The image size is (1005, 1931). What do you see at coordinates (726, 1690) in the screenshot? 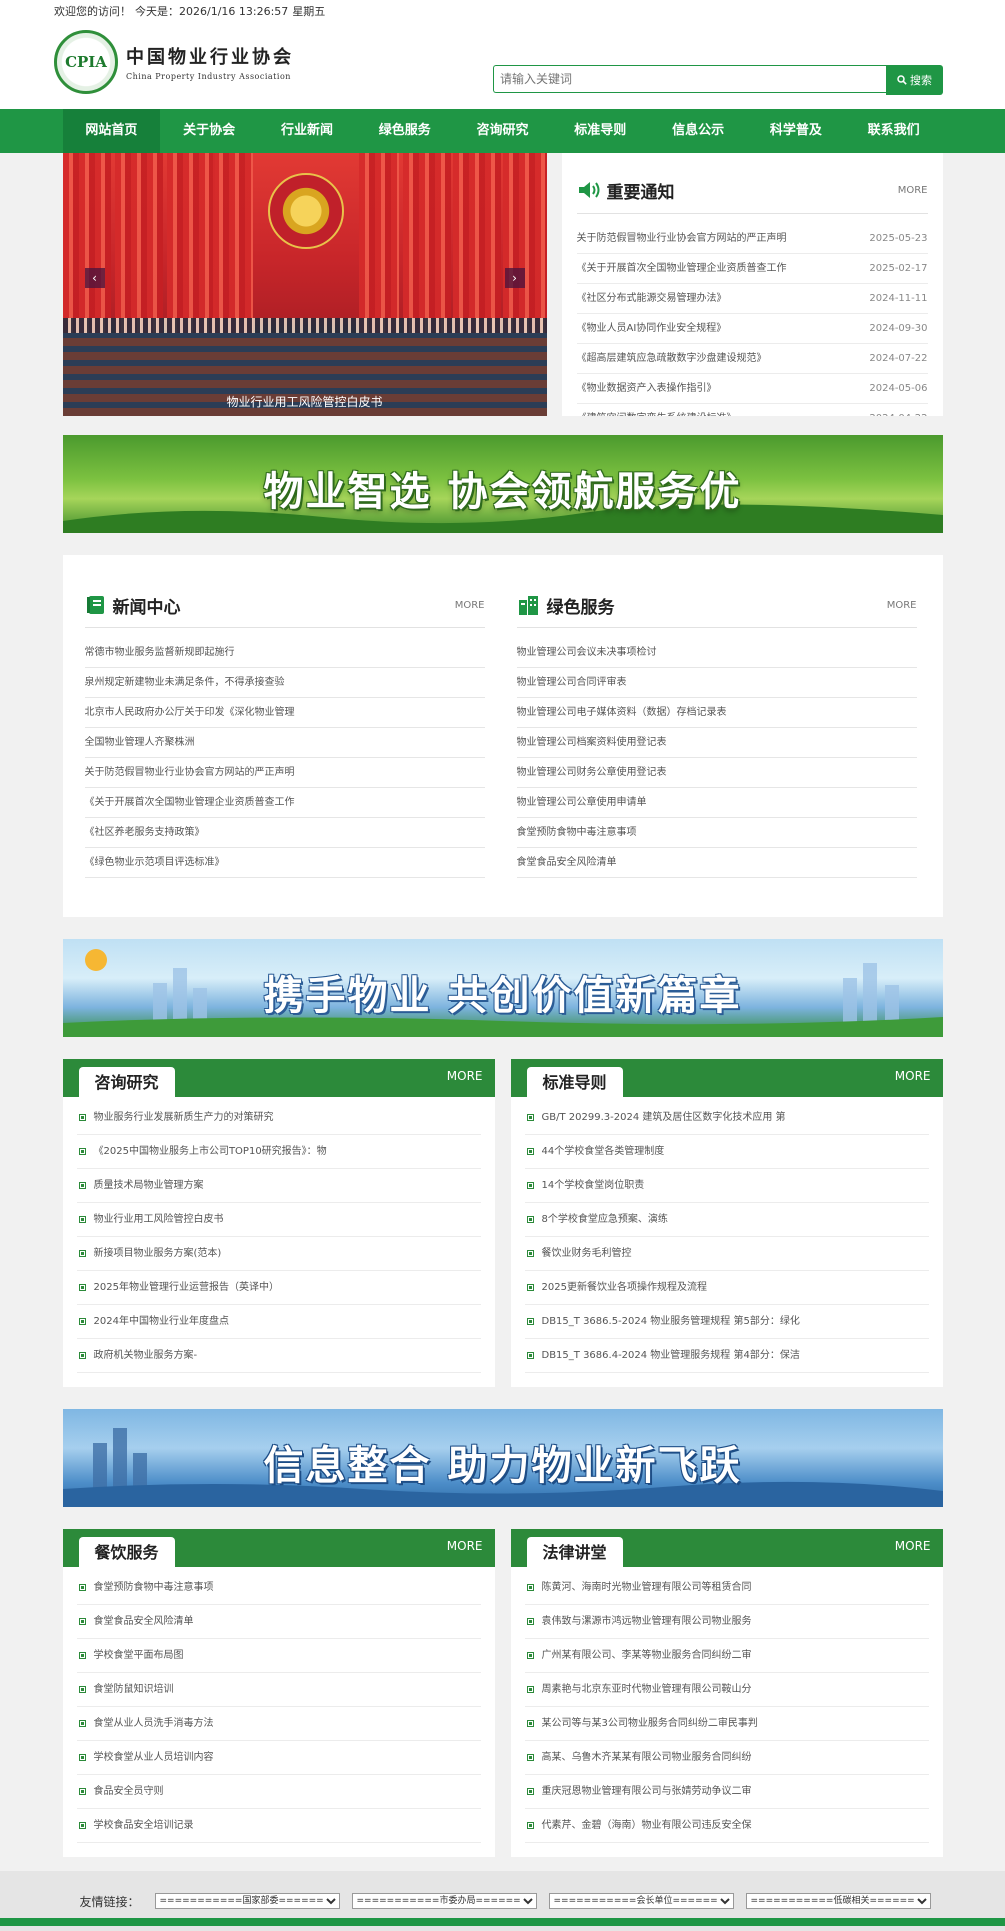
I see `law-item: 周素艳与北京东亚时代物业管理有限公司鞍山分` at bounding box center [726, 1690].